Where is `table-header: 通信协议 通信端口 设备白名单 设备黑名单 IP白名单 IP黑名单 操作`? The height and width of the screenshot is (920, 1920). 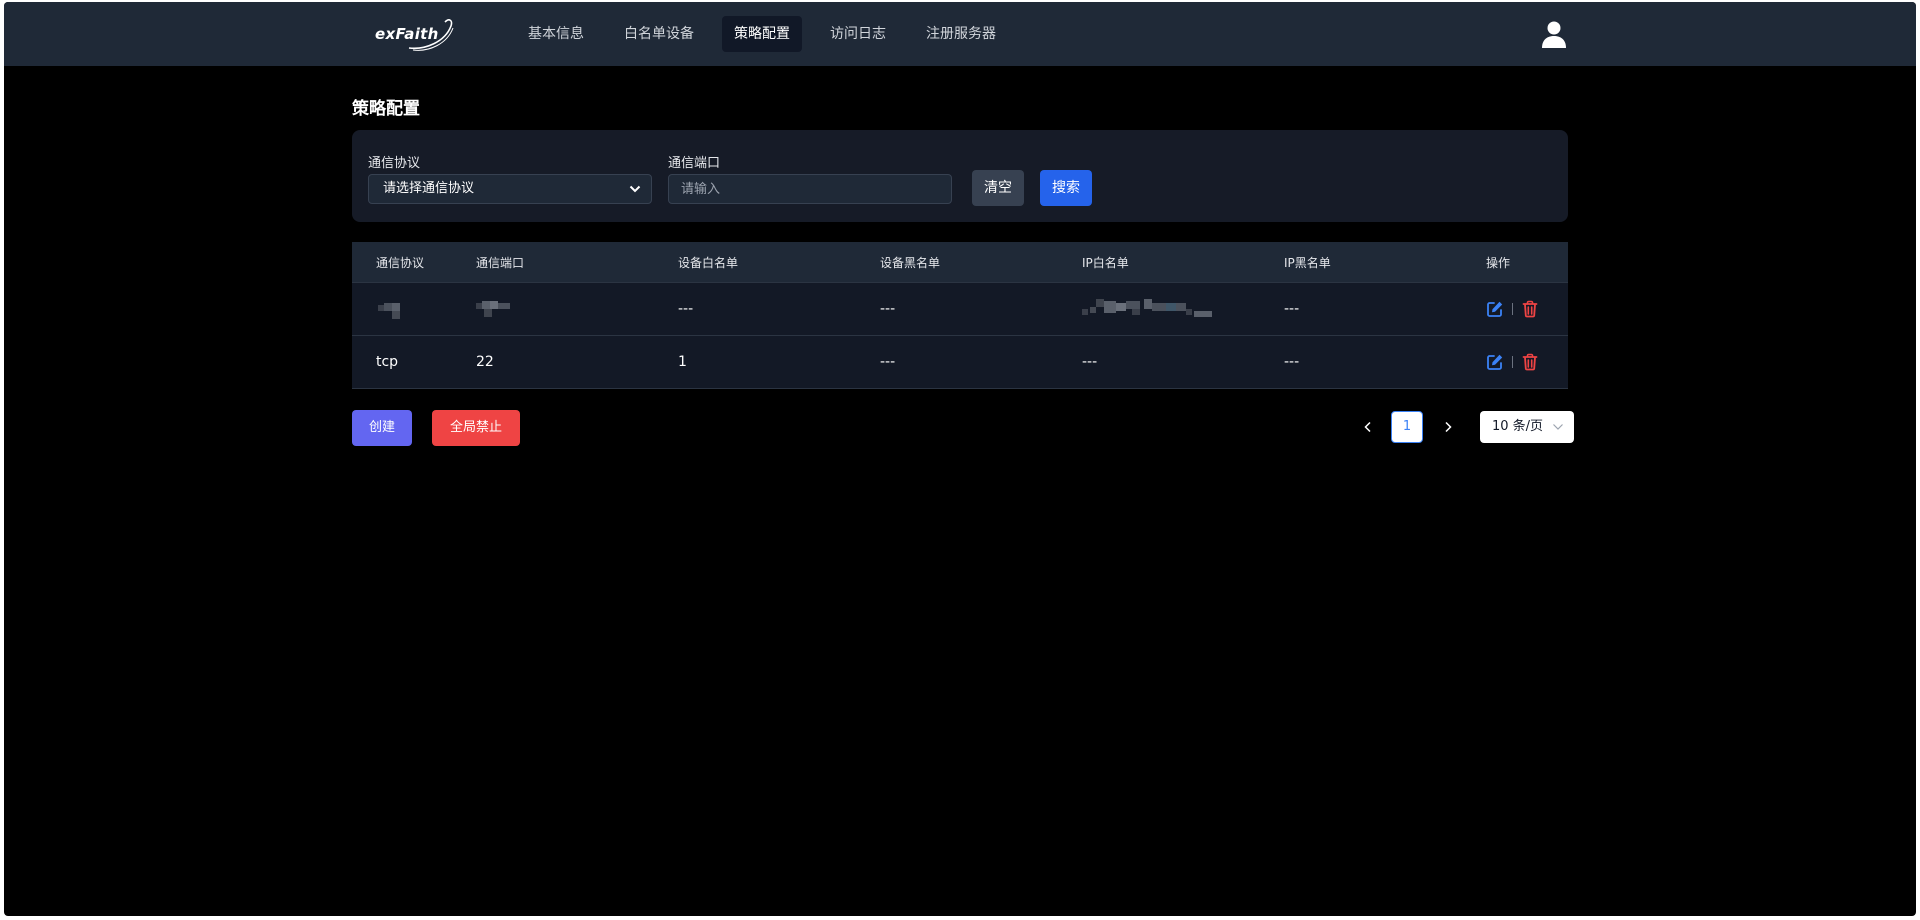 table-header: 通信协议 通信端口 设备白名单 设备黑名单 IP白名单 IP黑名单 操作 is located at coordinates (960, 262).